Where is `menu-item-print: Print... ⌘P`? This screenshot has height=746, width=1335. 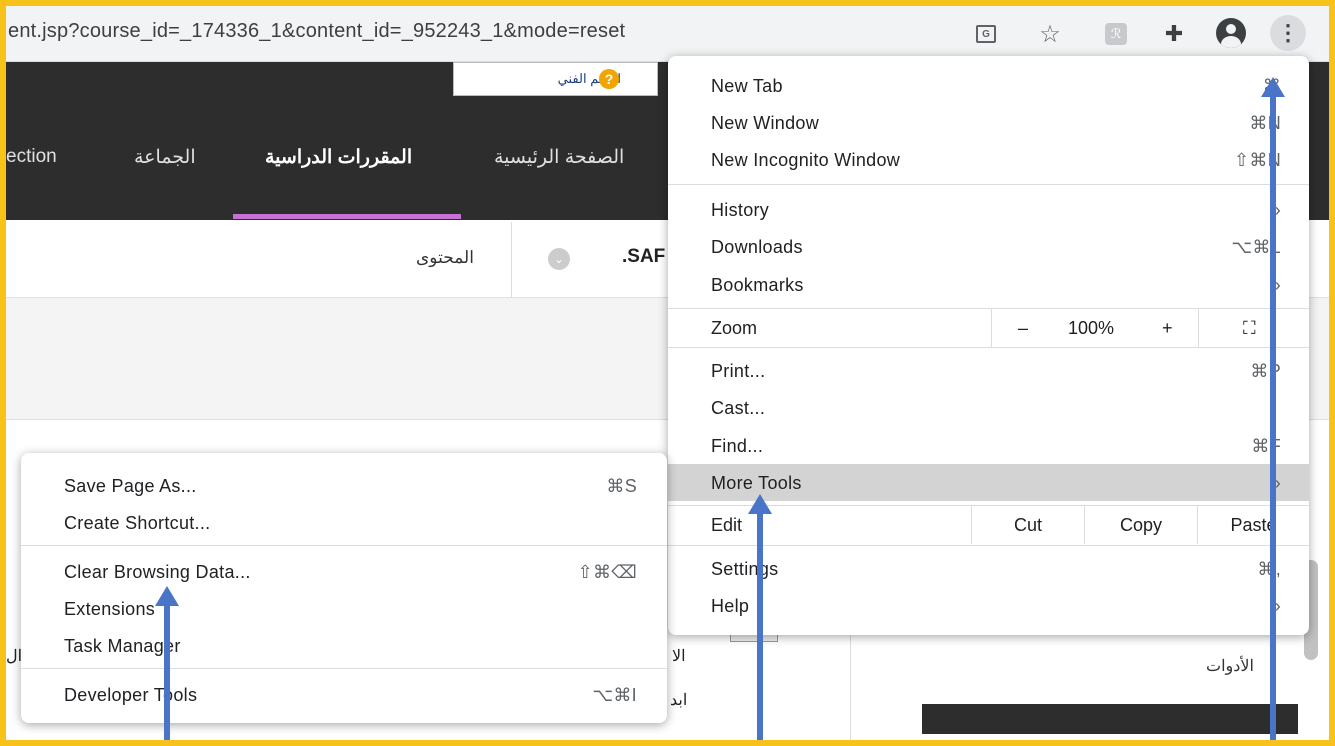
menu-item-print: Print... ⌘P is located at coordinates (988, 370).